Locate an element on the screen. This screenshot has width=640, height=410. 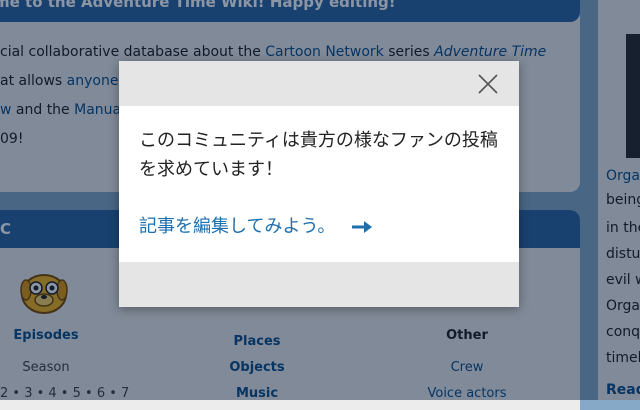
modal-footer is located at coordinates (319, 284).